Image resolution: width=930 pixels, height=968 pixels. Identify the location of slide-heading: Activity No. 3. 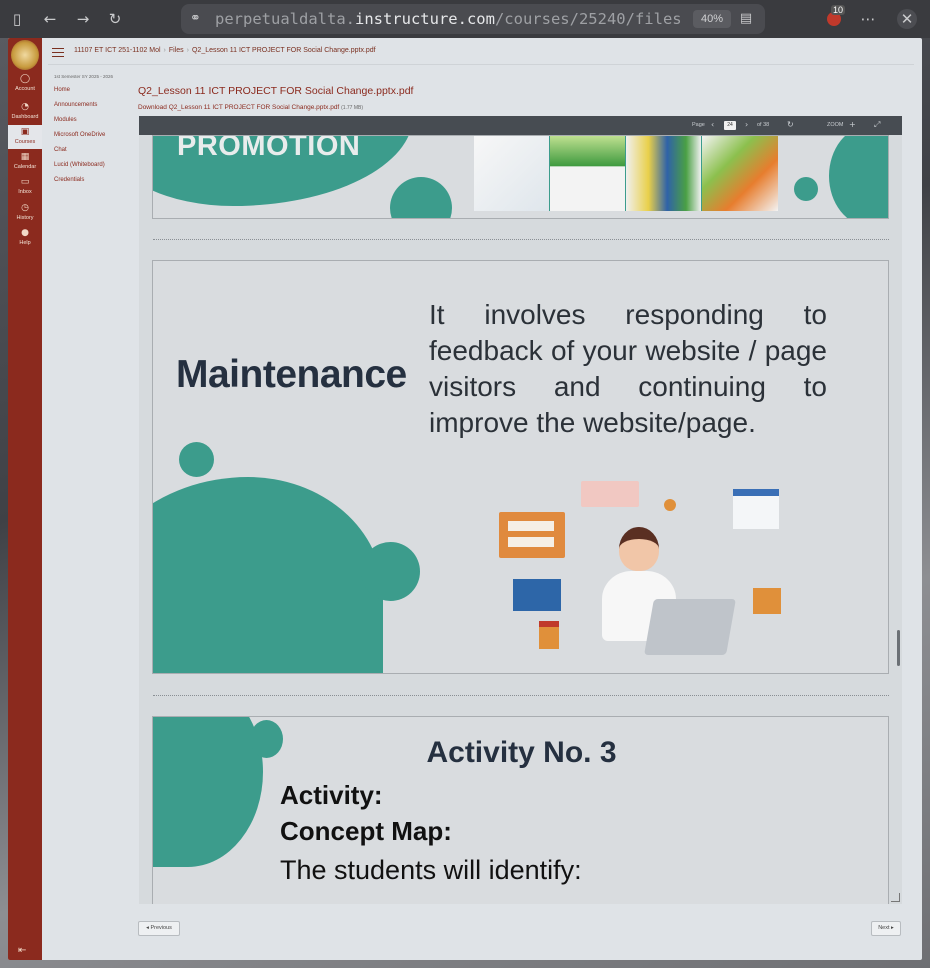
(521, 752).